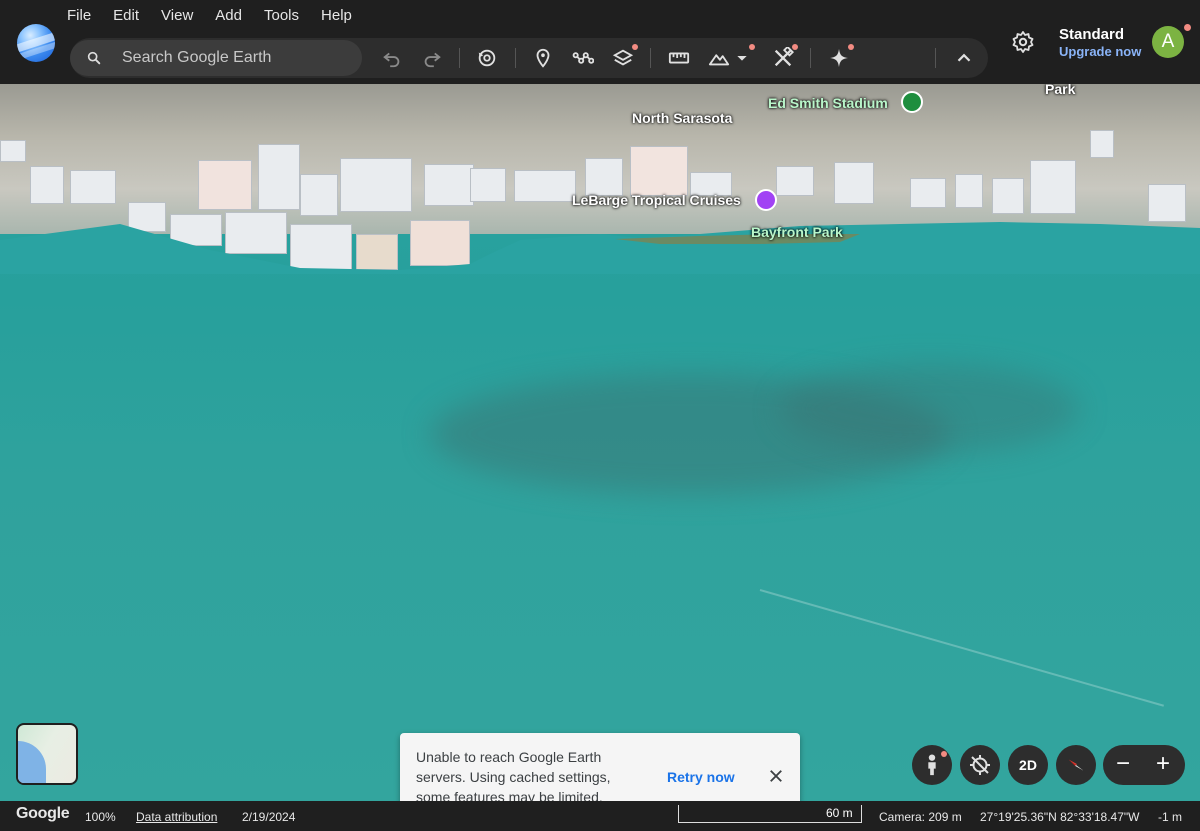 The height and width of the screenshot is (831, 1200). I want to click on zoom-out-button: −, so click(1123, 764).